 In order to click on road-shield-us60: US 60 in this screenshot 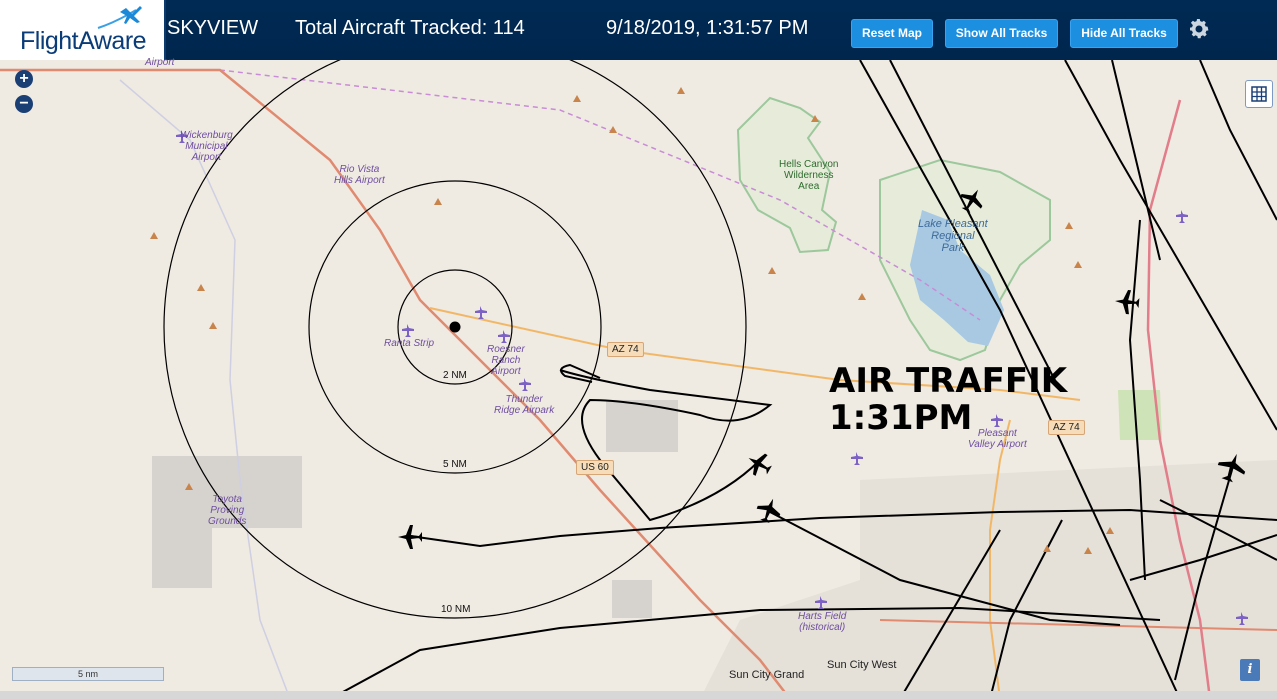, I will do `click(595, 467)`.